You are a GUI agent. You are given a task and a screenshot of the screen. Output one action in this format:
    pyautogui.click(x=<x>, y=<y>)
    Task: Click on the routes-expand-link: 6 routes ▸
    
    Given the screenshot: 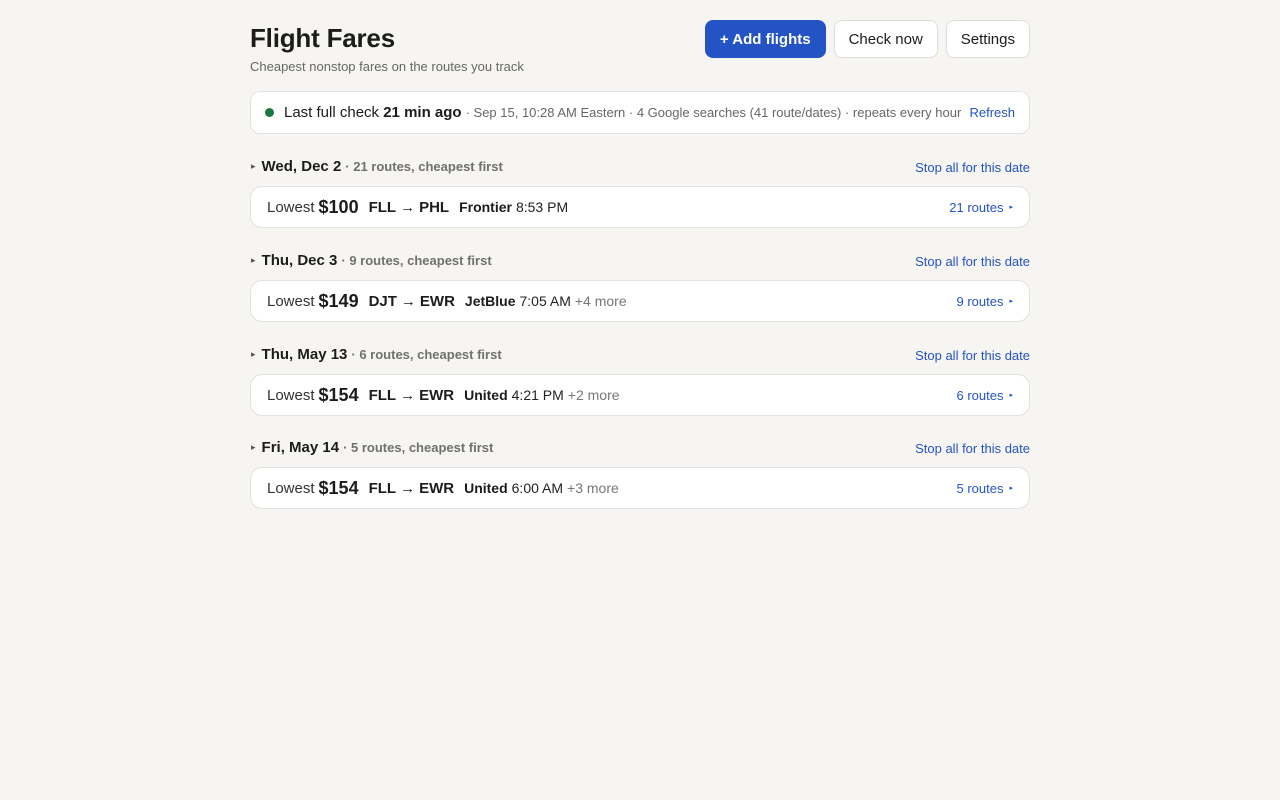 What is the action you would take?
    pyautogui.click(x=985, y=395)
    